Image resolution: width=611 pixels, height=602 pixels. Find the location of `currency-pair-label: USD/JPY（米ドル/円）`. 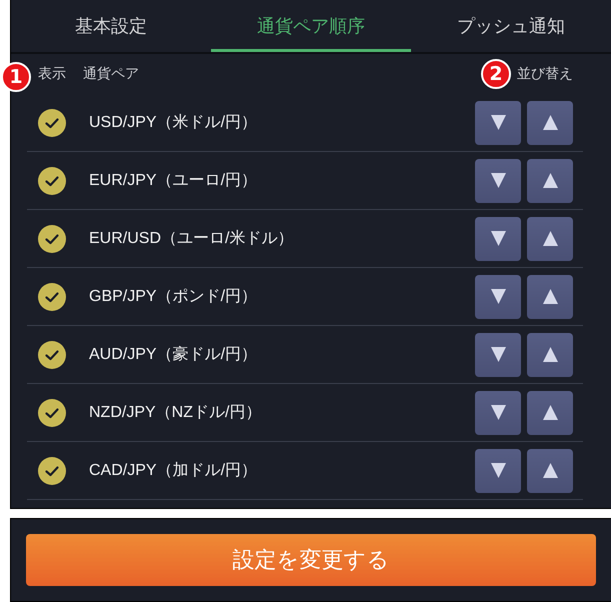

currency-pair-label: USD/JPY（米ドル/円） is located at coordinates (173, 122).